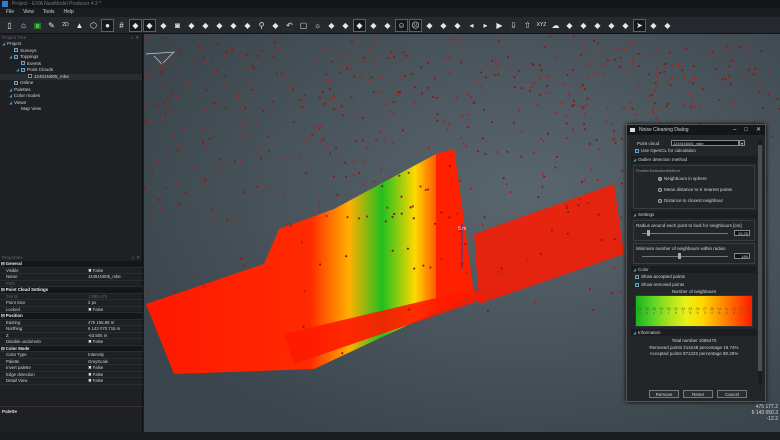 Image resolution: width=780 pixels, height=440 pixels. Describe the element at coordinates (149, 25) in the screenshot. I see `grid-surface-icon: ◆` at that location.